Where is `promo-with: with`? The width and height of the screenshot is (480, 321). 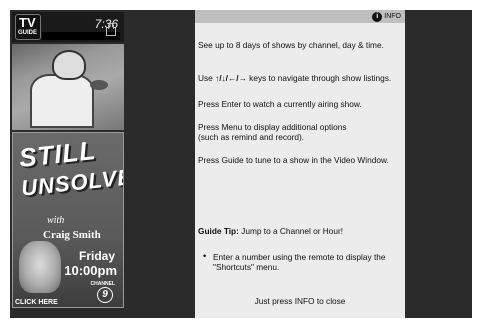
promo-with: with is located at coordinates (56, 220).